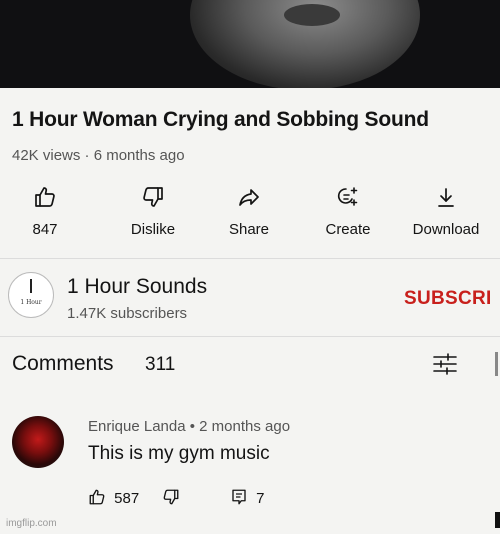 The height and width of the screenshot is (534, 500). What do you see at coordinates (249, 211) in the screenshot?
I see `share-button: Share` at bounding box center [249, 211].